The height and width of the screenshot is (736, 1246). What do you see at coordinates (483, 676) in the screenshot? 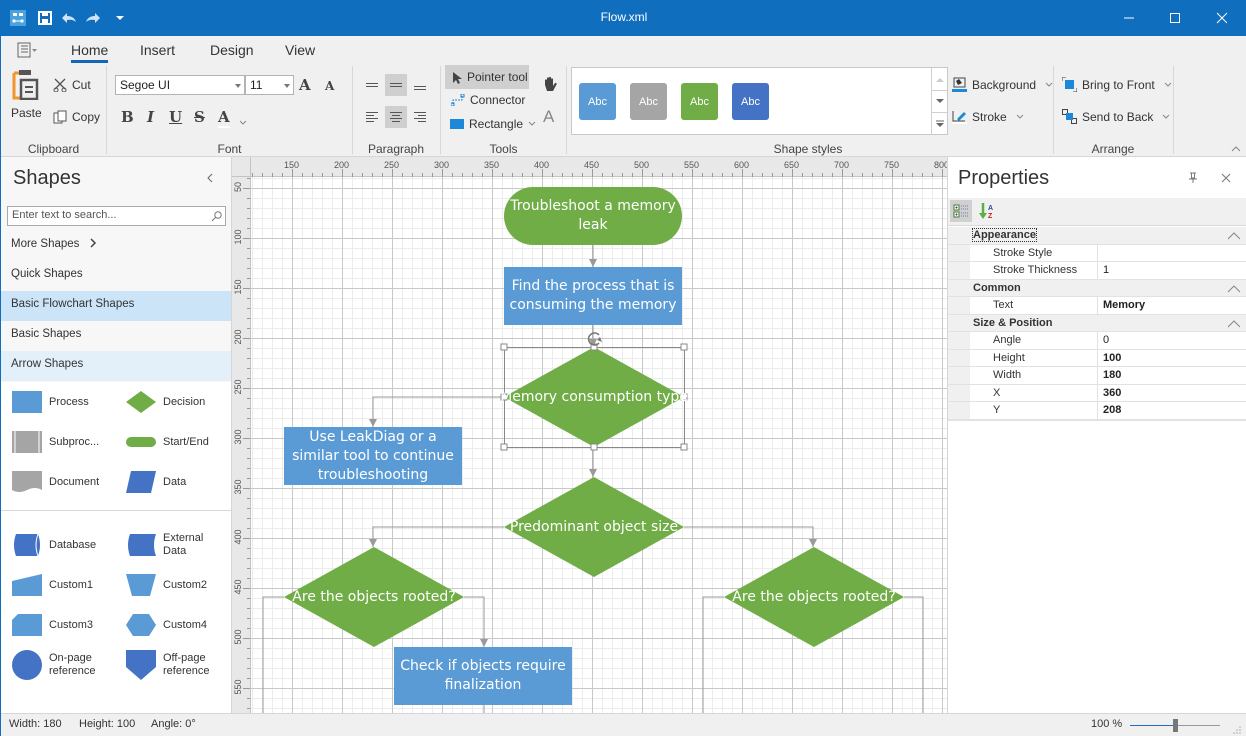
I see `node-text-process: Check if objects require finalization` at bounding box center [483, 676].